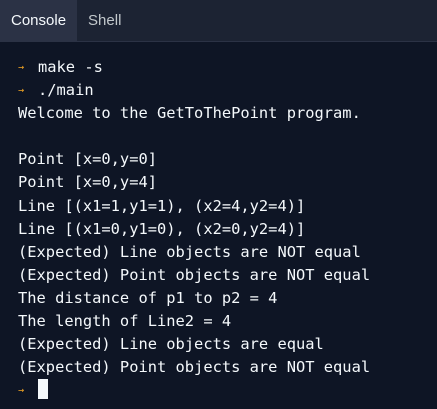 Image resolution: width=437 pixels, height=409 pixels. Describe the element at coordinates (227, 67) in the screenshot. I see `command-line: → make -s` at that location.